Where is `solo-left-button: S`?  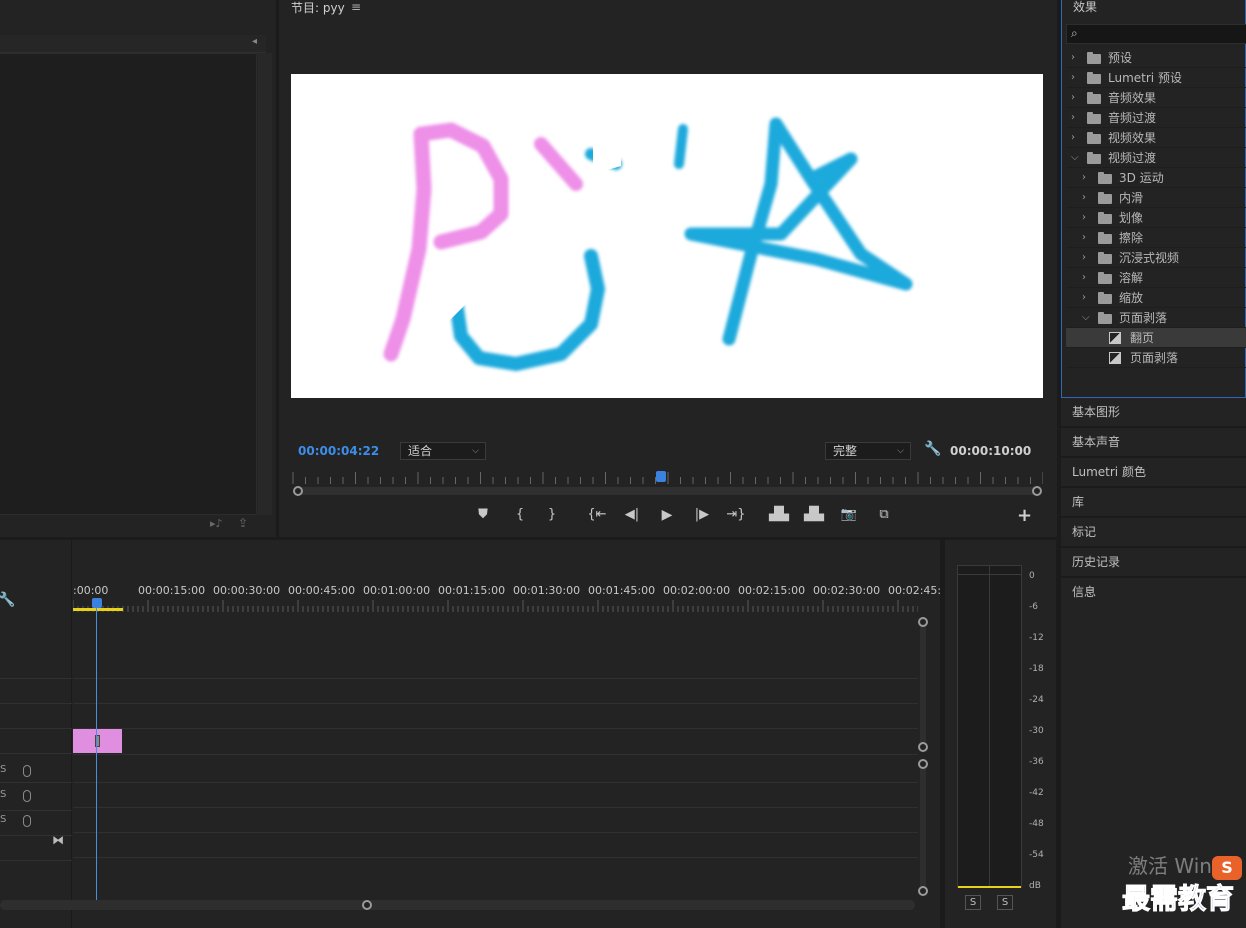 solo-left-button: S is located at coordinates (973, 902).